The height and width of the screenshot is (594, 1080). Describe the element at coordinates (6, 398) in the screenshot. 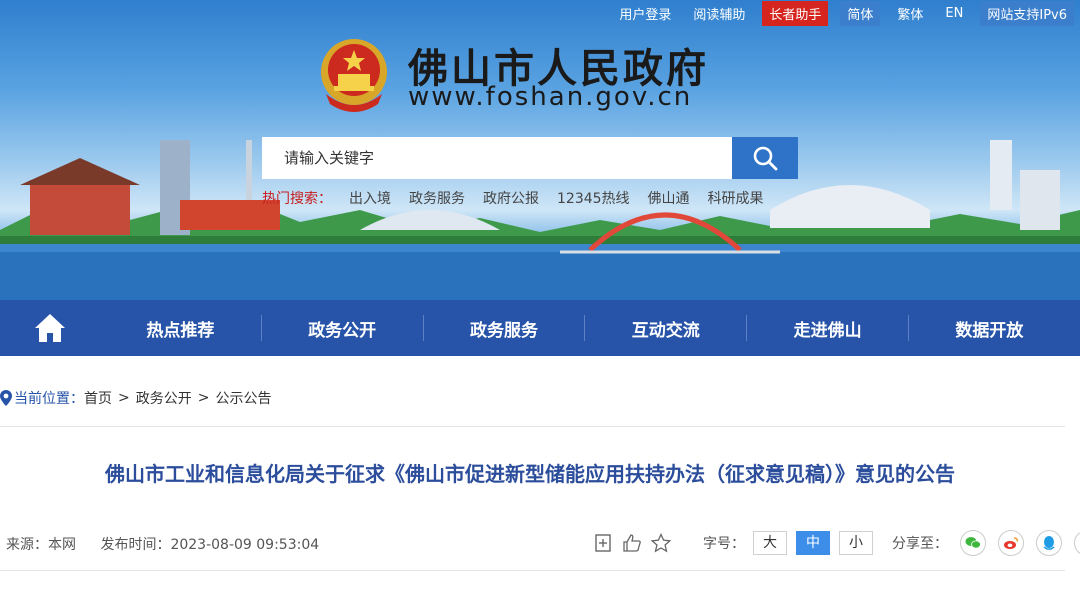

I see `location-pin-icon` at that location.